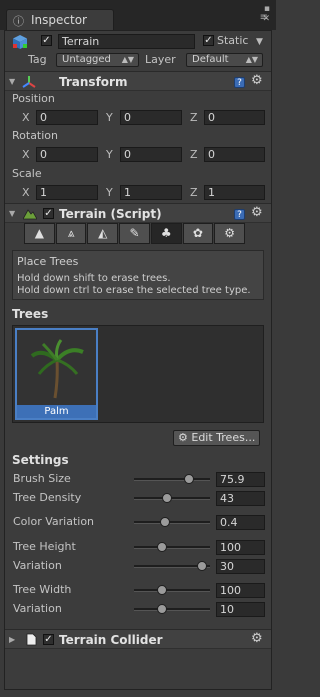 Image resolution: width=320 pixels, height=697 pixels. What do you see at coordinates (56, 367) in the screenshot?
I see `palm-tree-thumbnail` at bounding box center [56, 367].